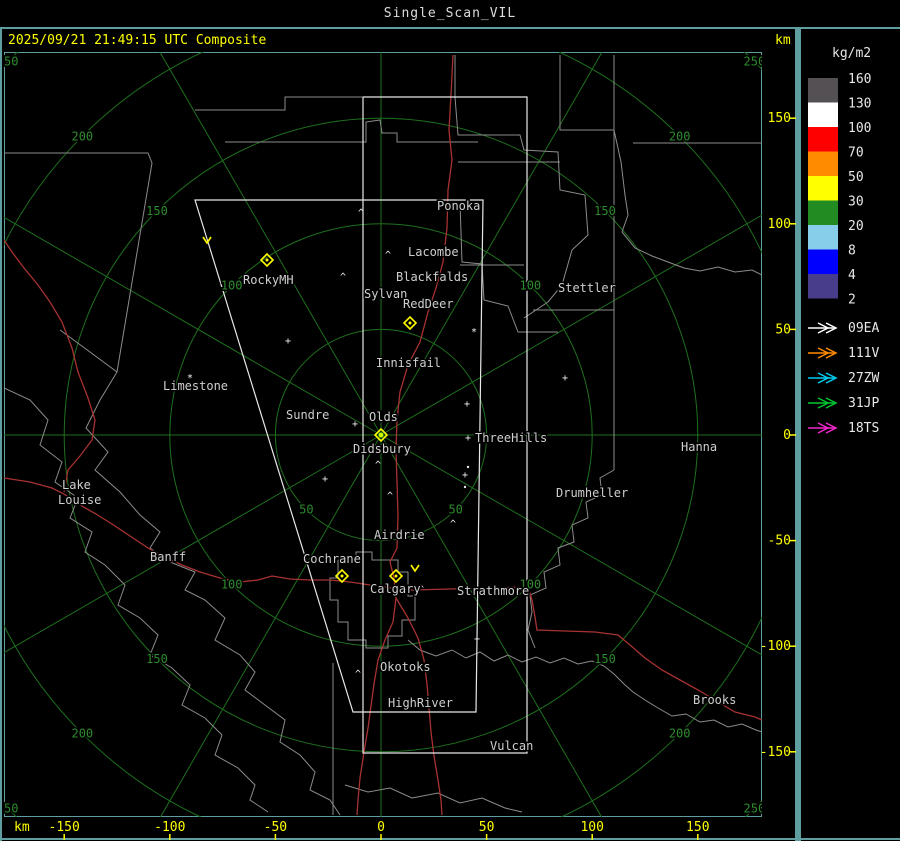 Image resolution: width=900 pixels, height=841 pixels. Describe the element at coordinates (195, 386) in the screenshot. I see `city-label: Limestone` at that location.